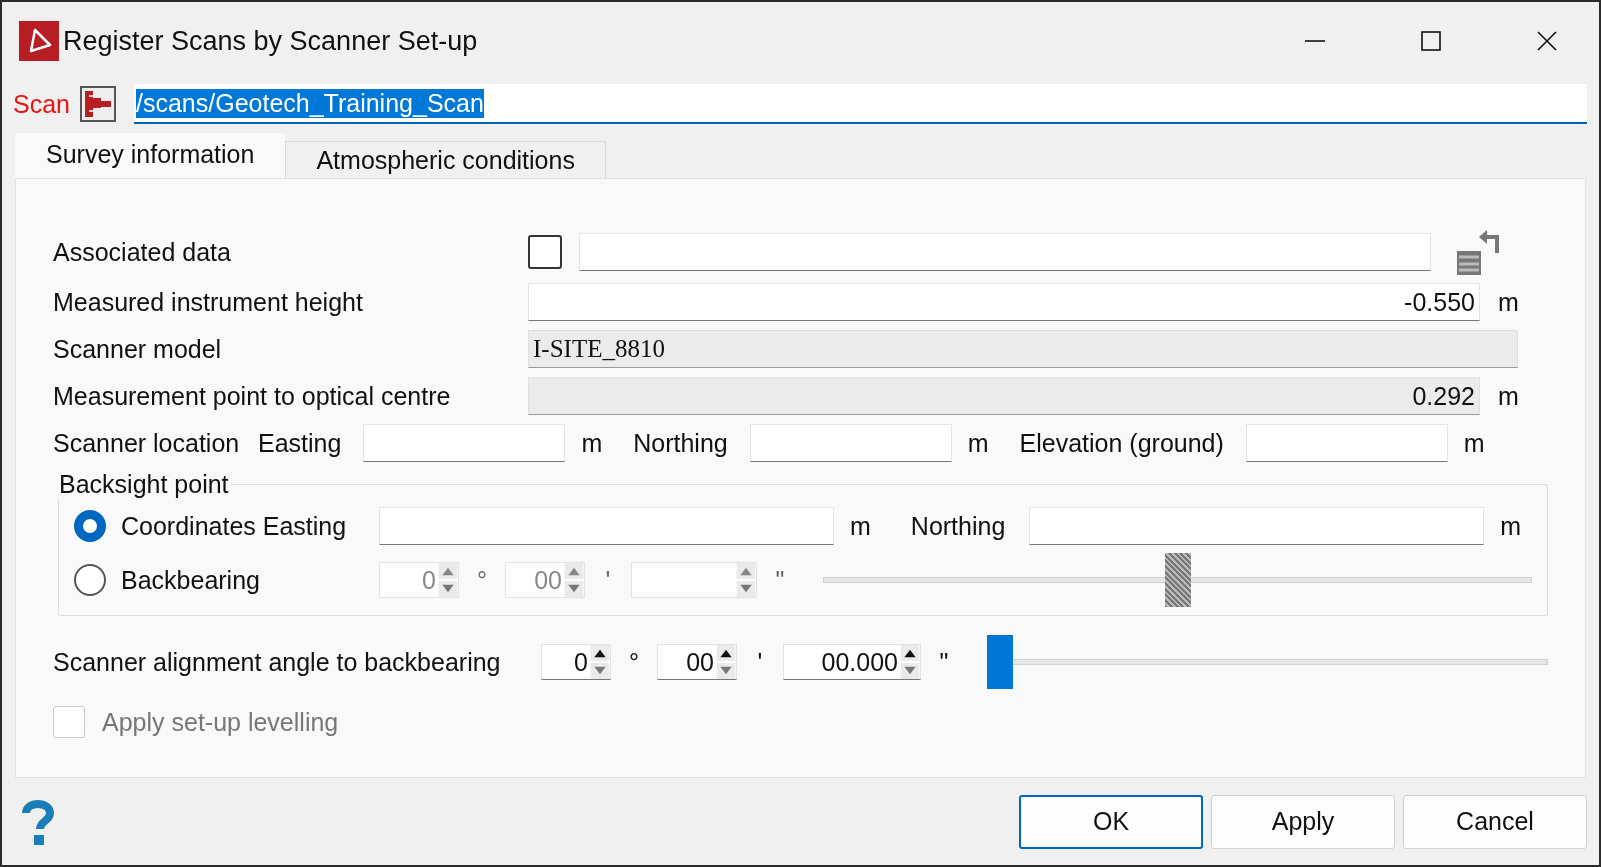 Image resolution: width=1601 pixels, height=867 pixels. Describe the element at coordinates (208, 302) in the screenshot. I see `field-label: Measured instrument height` at that location.